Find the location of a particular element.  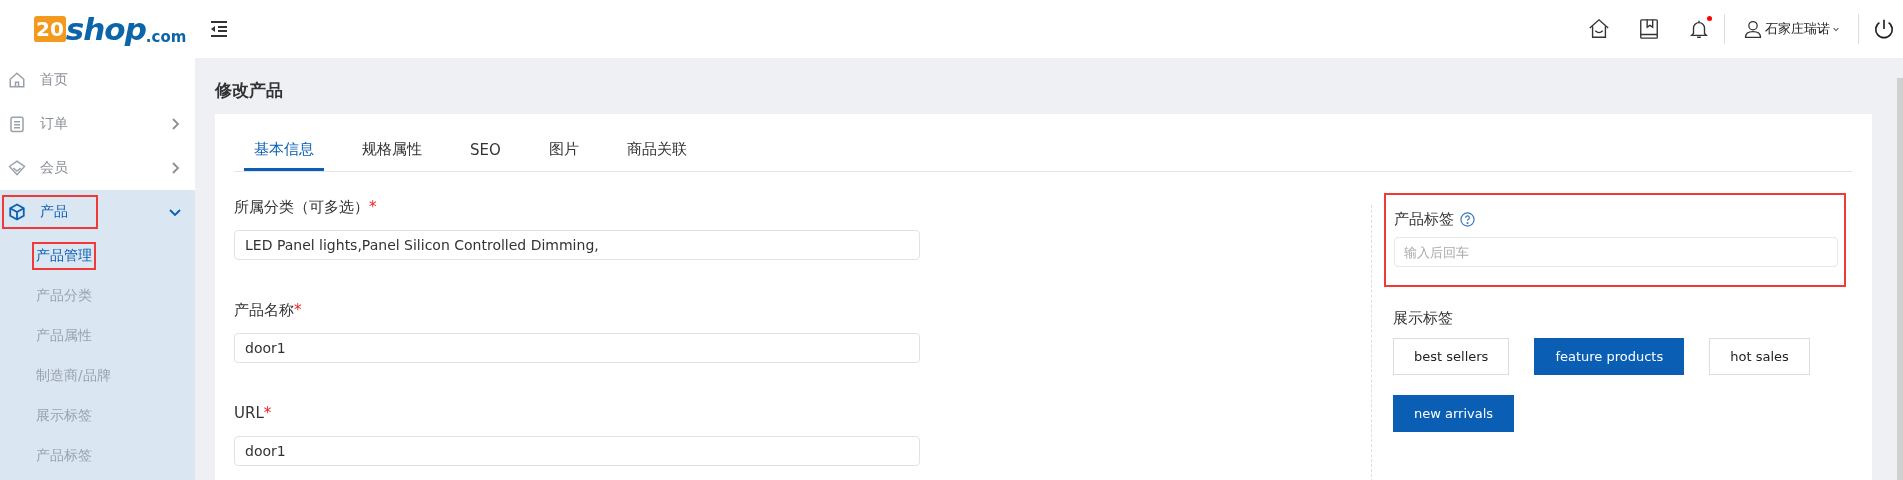

sidebar-subitem: 产品管理 is located at coordinates (97, 256).